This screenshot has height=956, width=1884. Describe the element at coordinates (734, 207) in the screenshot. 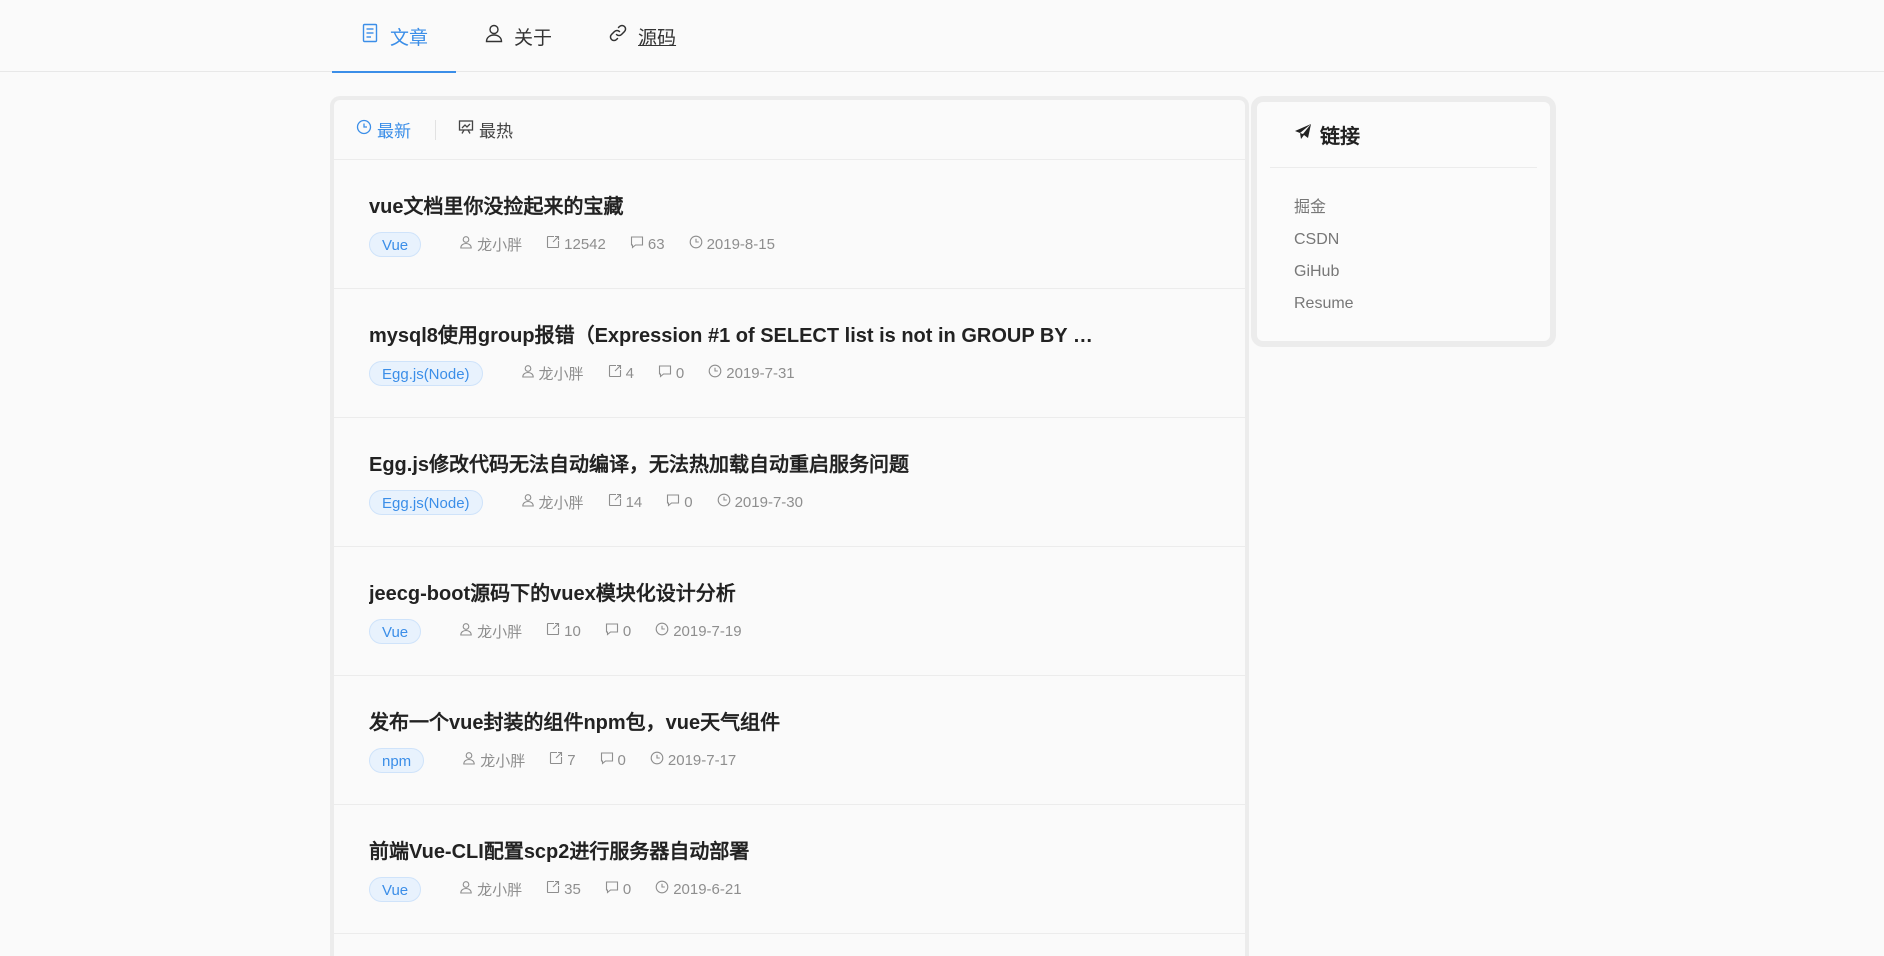

I see `article-title: vue文档里你没捡起来的宝藏` at that location.